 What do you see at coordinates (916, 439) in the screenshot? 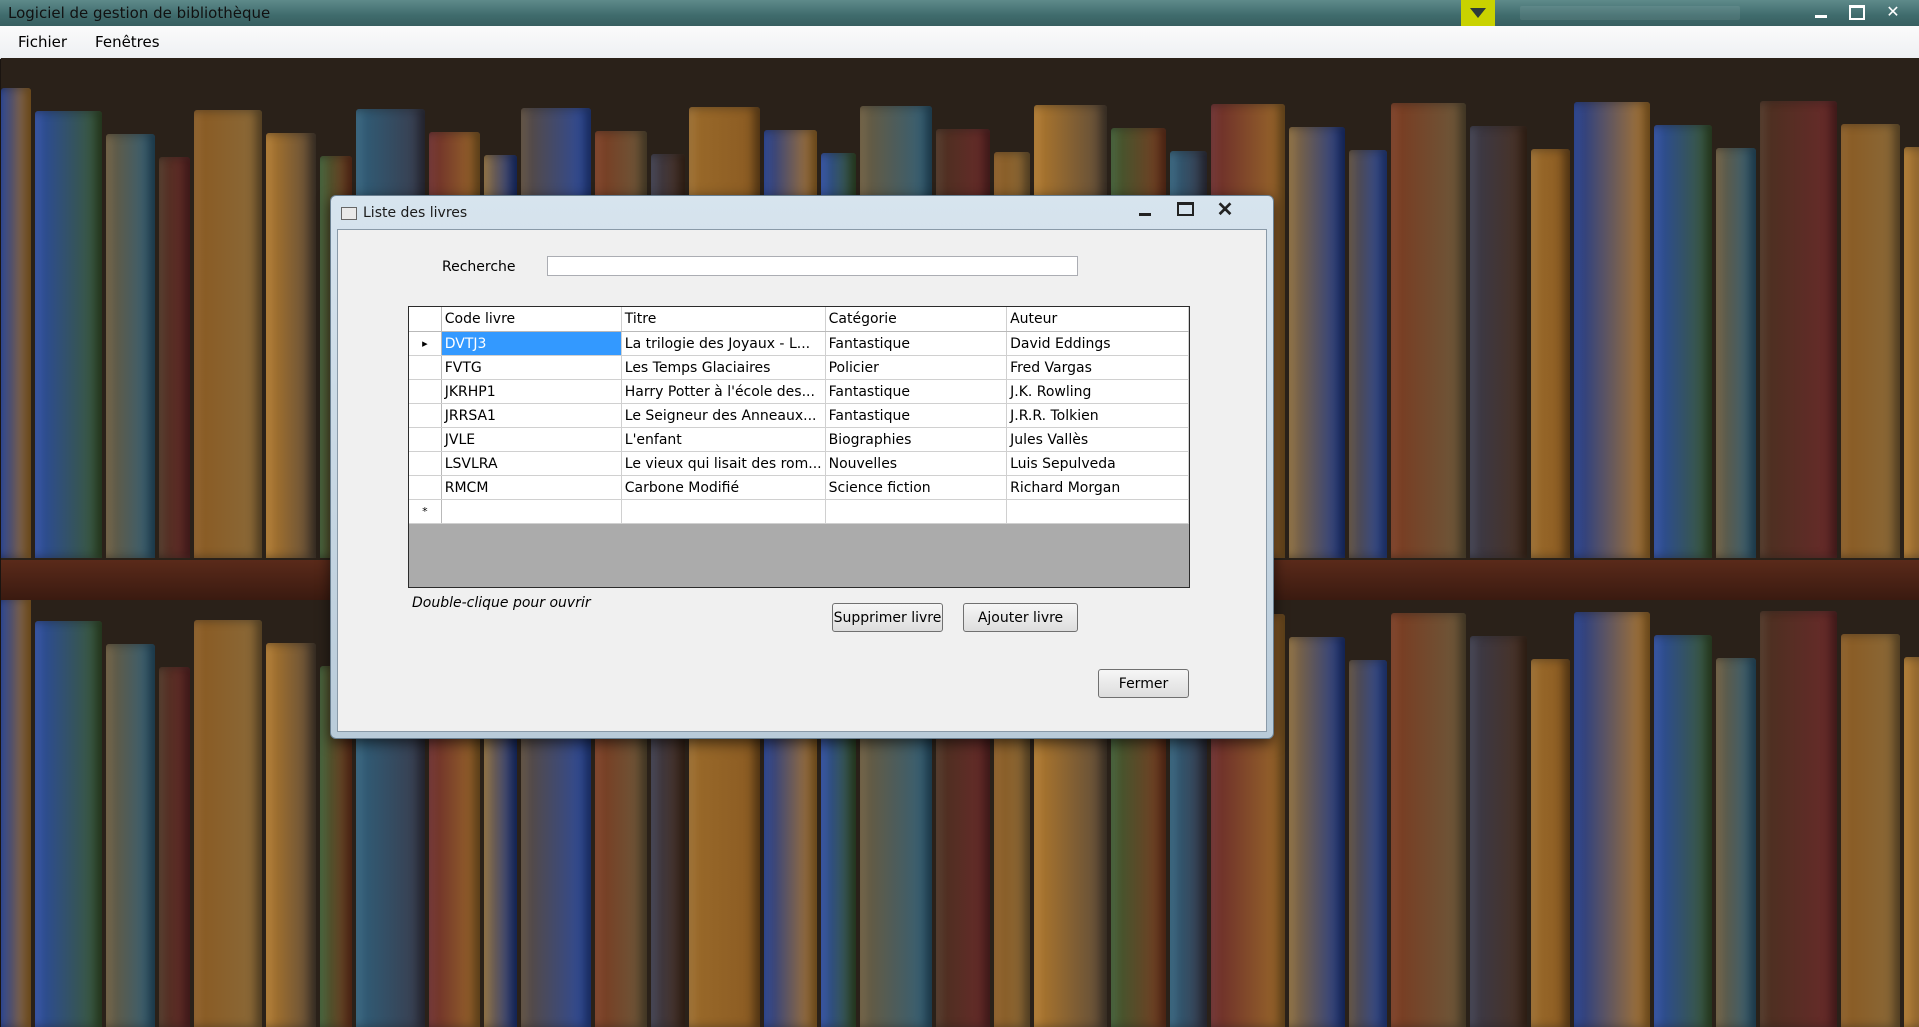
I see `cell-categorie: Biographies` at bounding box center [916, 439].